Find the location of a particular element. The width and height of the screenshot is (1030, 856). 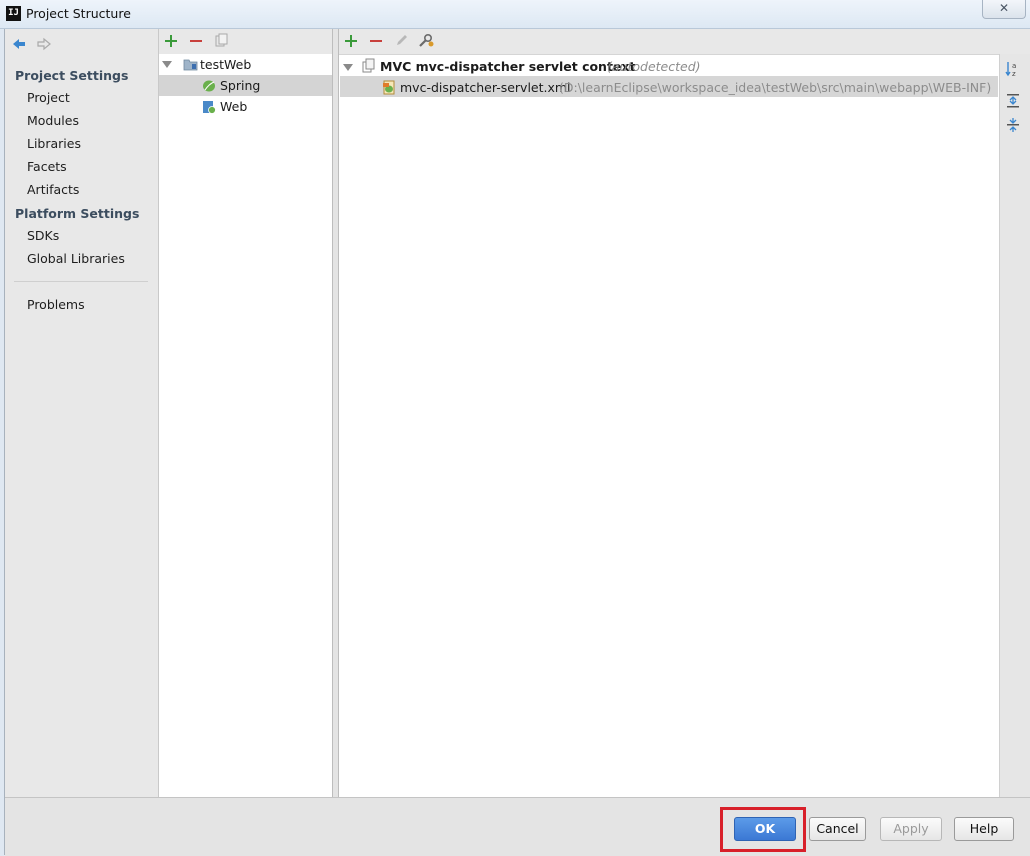

svg-text: z is located at coordinates (1014, 74).